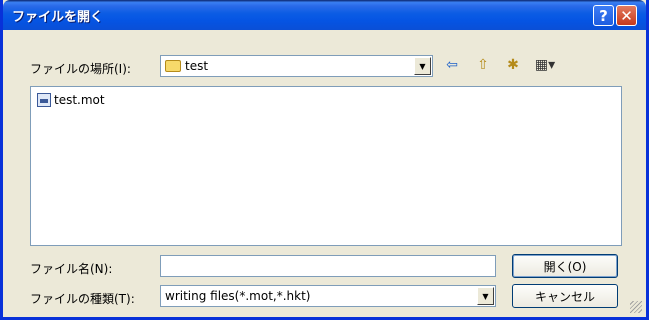  I want to click on location-combobox: test ▼, so click(296, 66).